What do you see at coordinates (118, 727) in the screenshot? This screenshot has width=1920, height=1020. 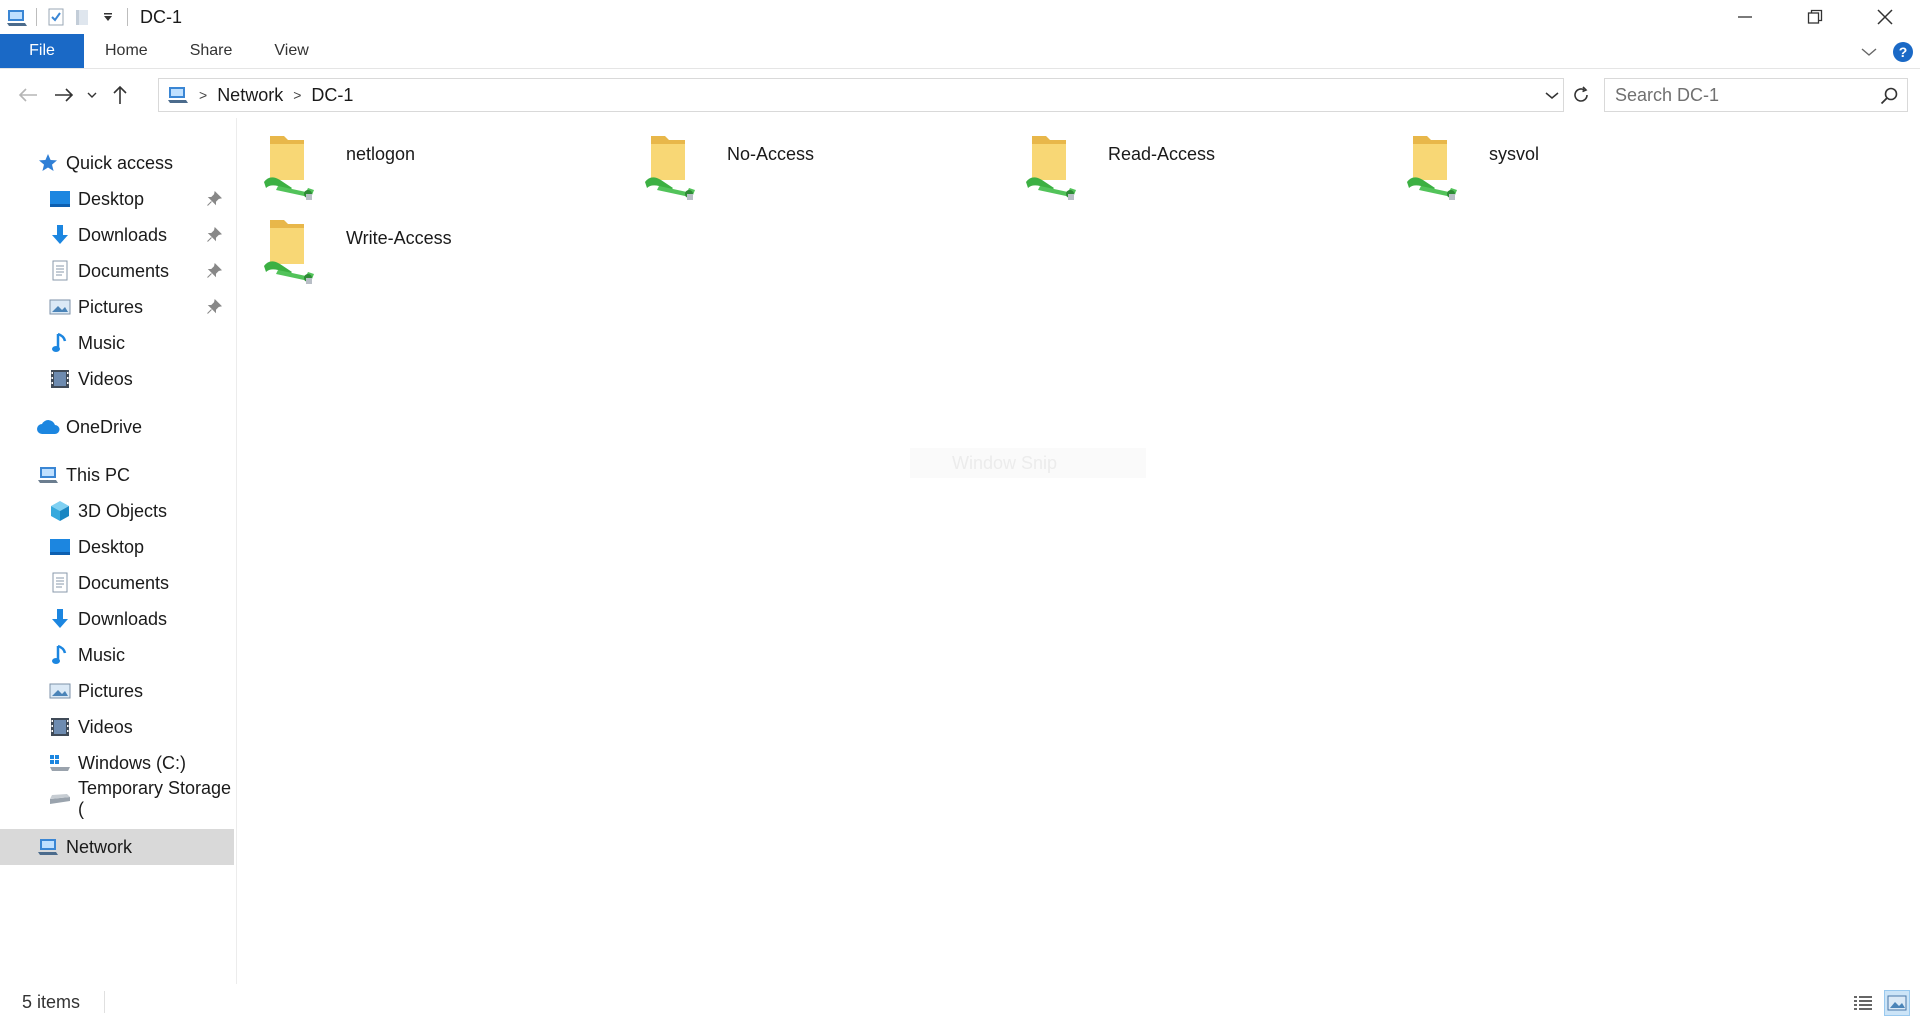 I see `sidebar-item-videos: Videos` at bounding box center [118, 727].